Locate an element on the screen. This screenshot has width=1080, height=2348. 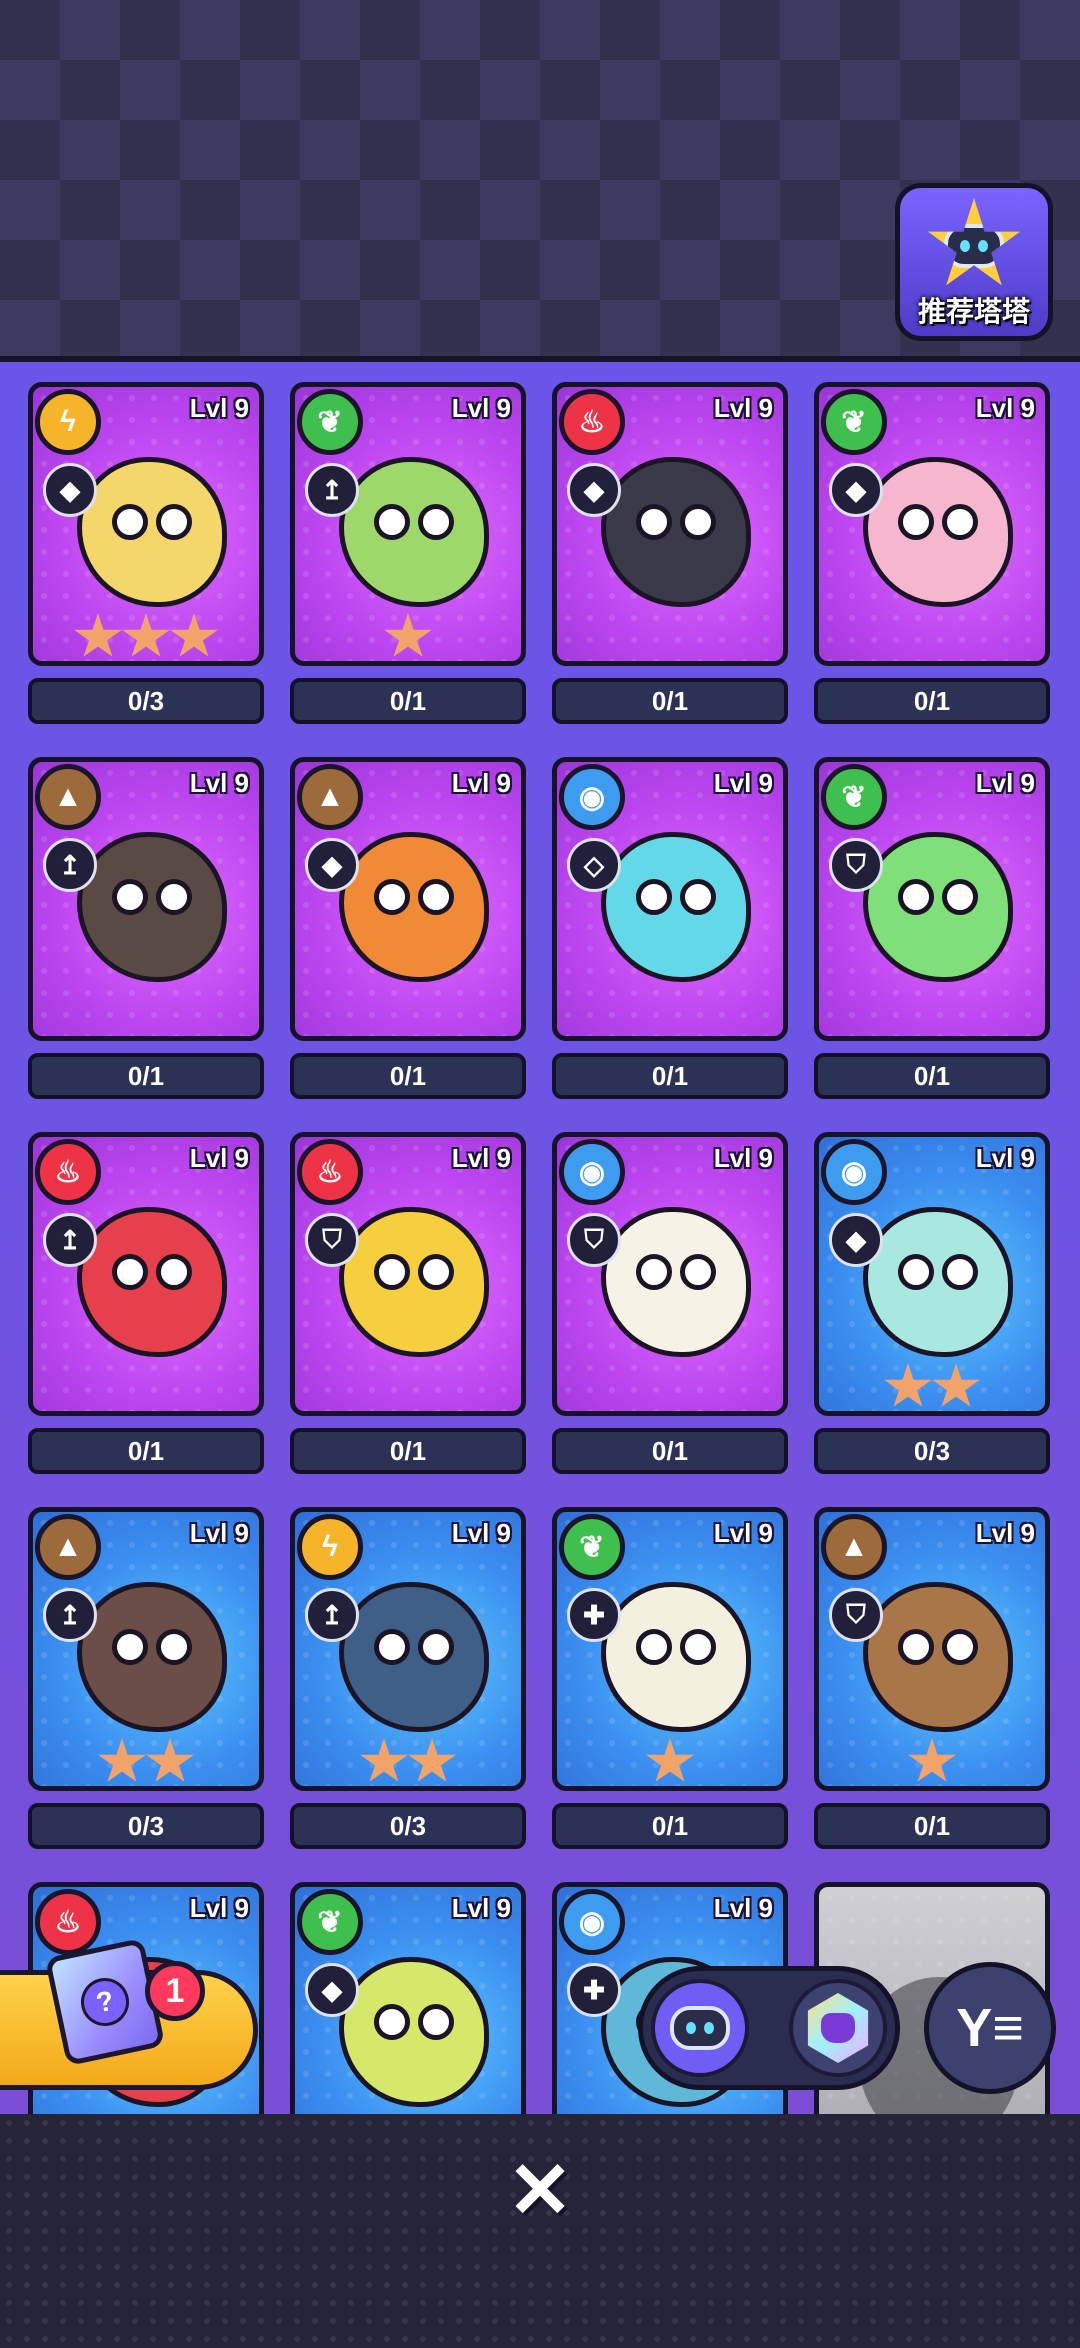
recommend-towers-button: 推荐塔塔 is located at coordinates (974, 262).